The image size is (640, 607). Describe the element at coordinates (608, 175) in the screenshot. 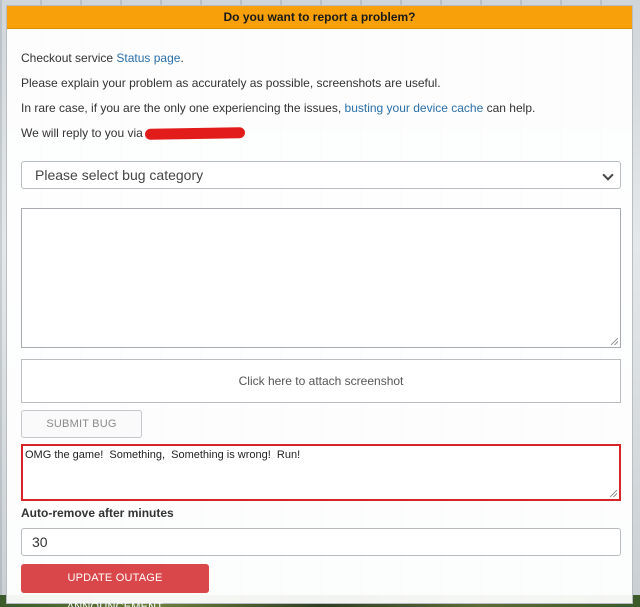

I see `chevron-down-icon` at that location.